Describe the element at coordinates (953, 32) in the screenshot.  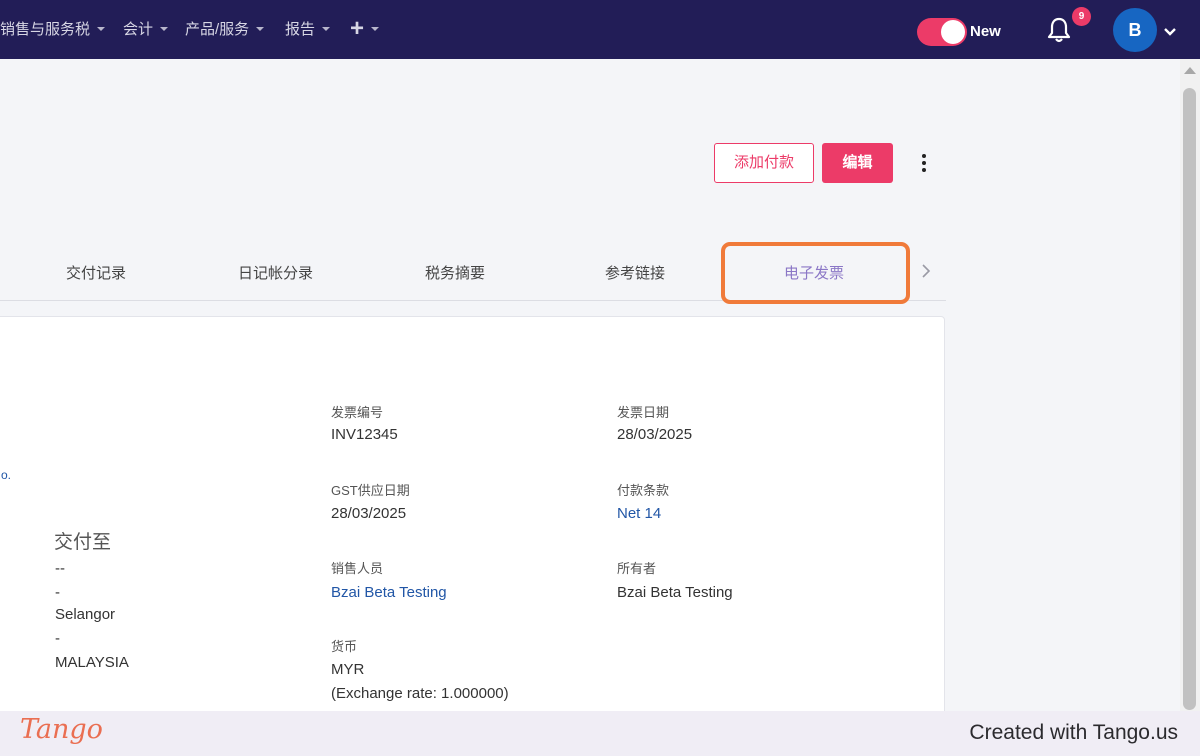
I see `toggle-knob` at that location.